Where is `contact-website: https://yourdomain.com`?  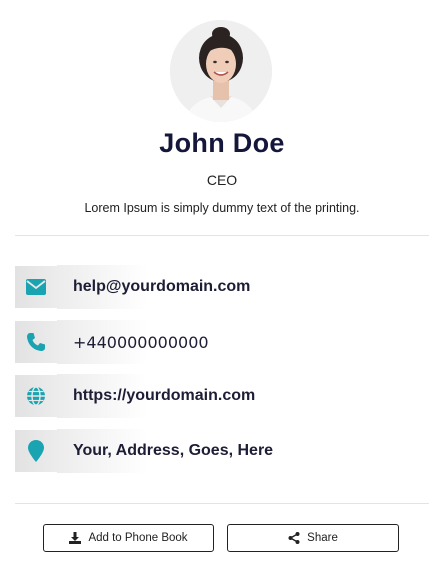 contact-website: https://yourdomain.com is located at coordinates (222, 396).